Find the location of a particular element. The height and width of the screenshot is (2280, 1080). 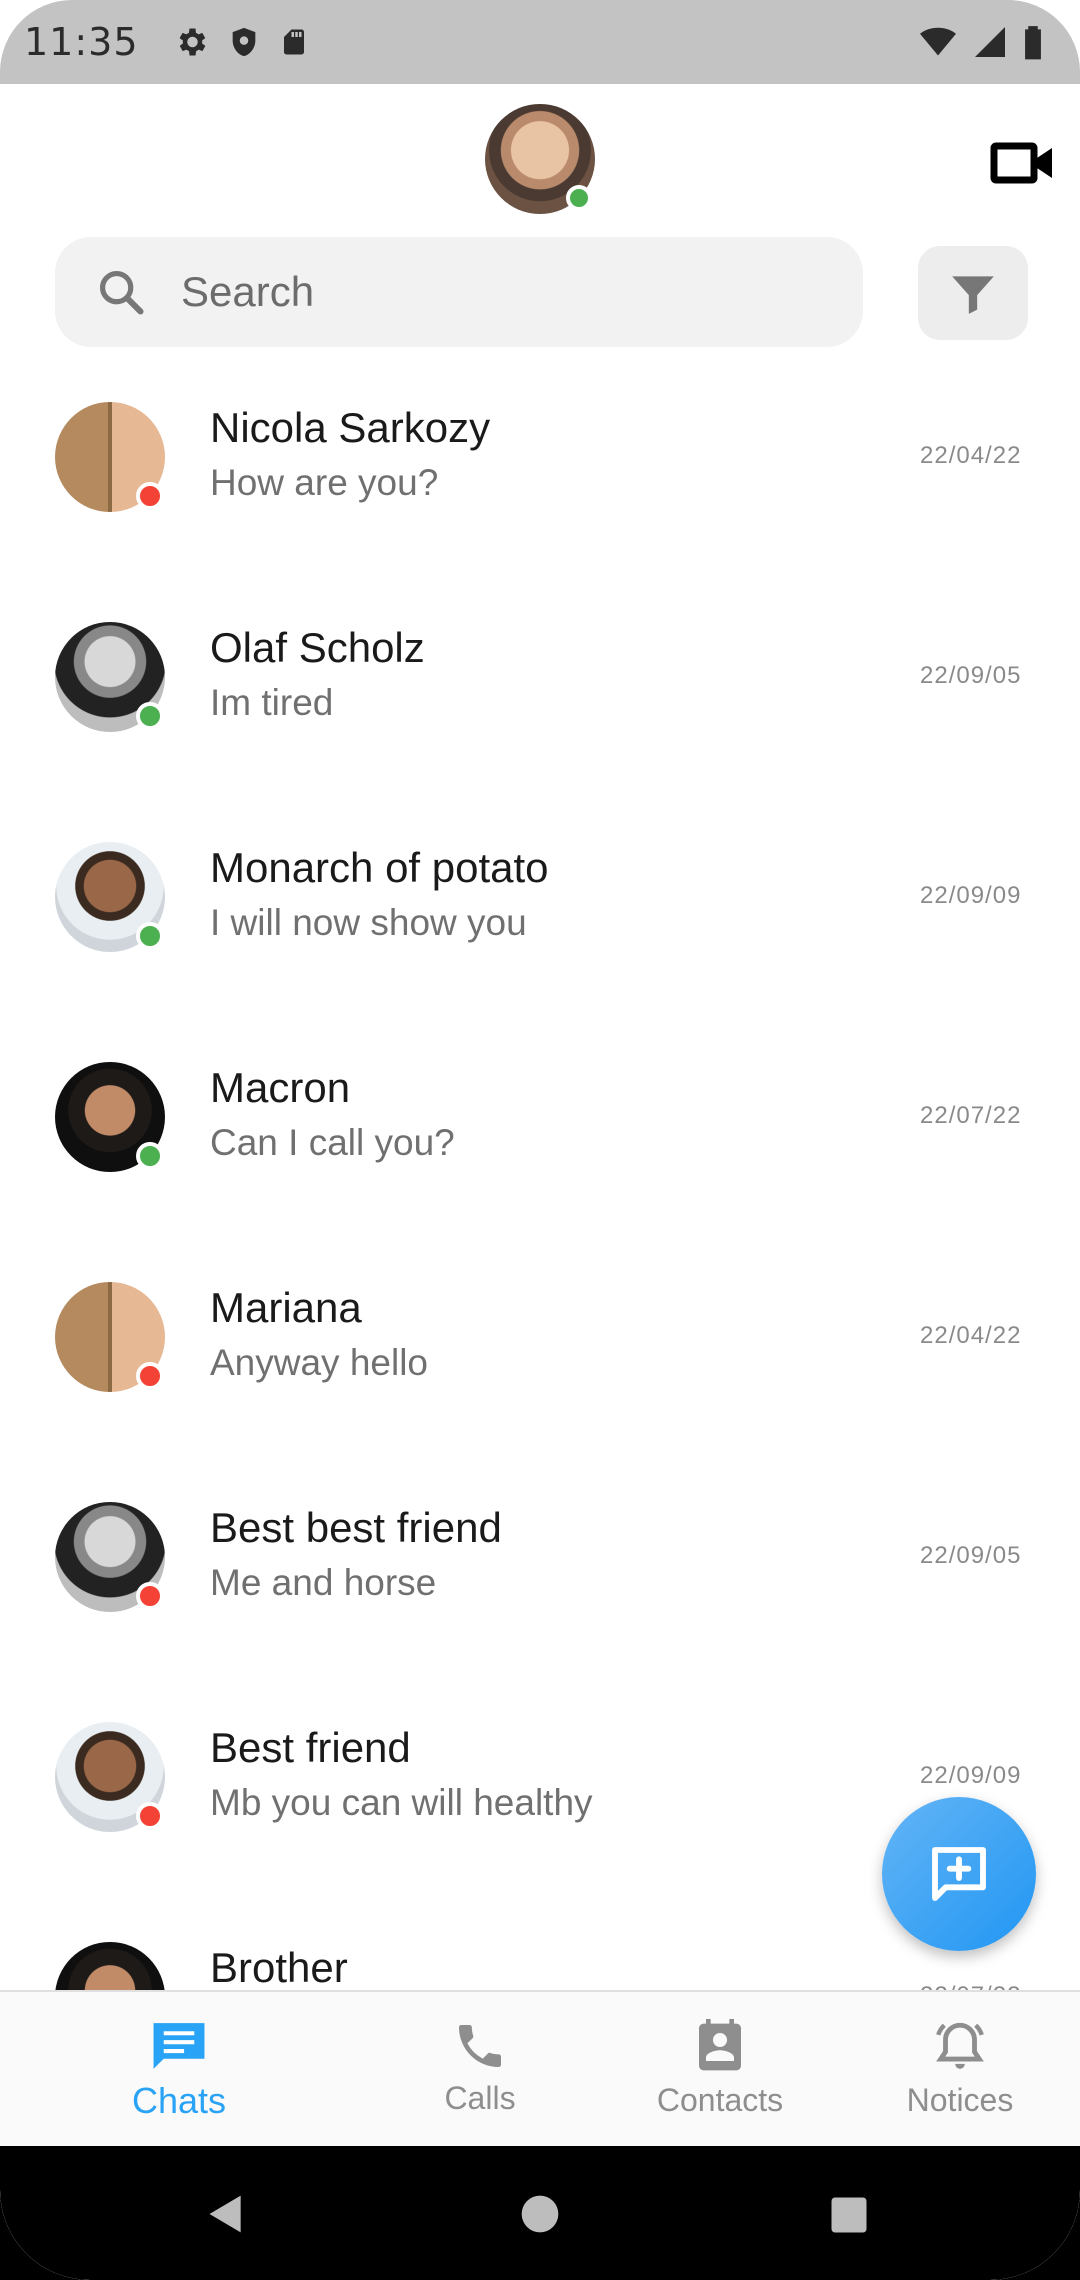

chat-row: Nicola Sarkozy How are you? 22/04/22 is located at coordinates (540, 486).